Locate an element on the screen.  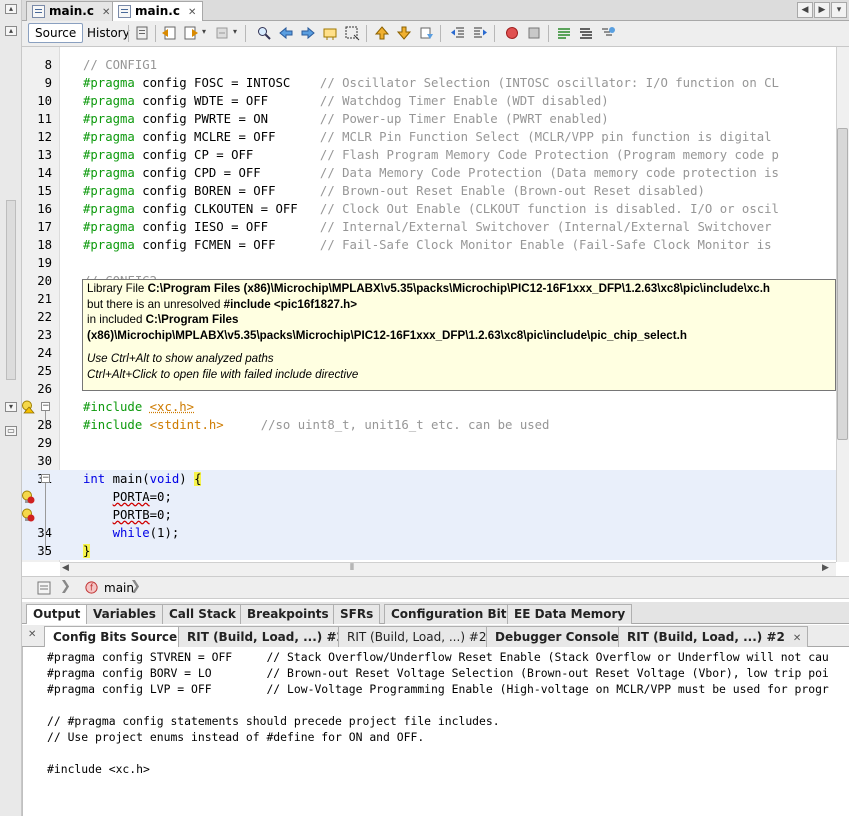
tab-list-icon: ▾ is located at coordinates (839, 10).